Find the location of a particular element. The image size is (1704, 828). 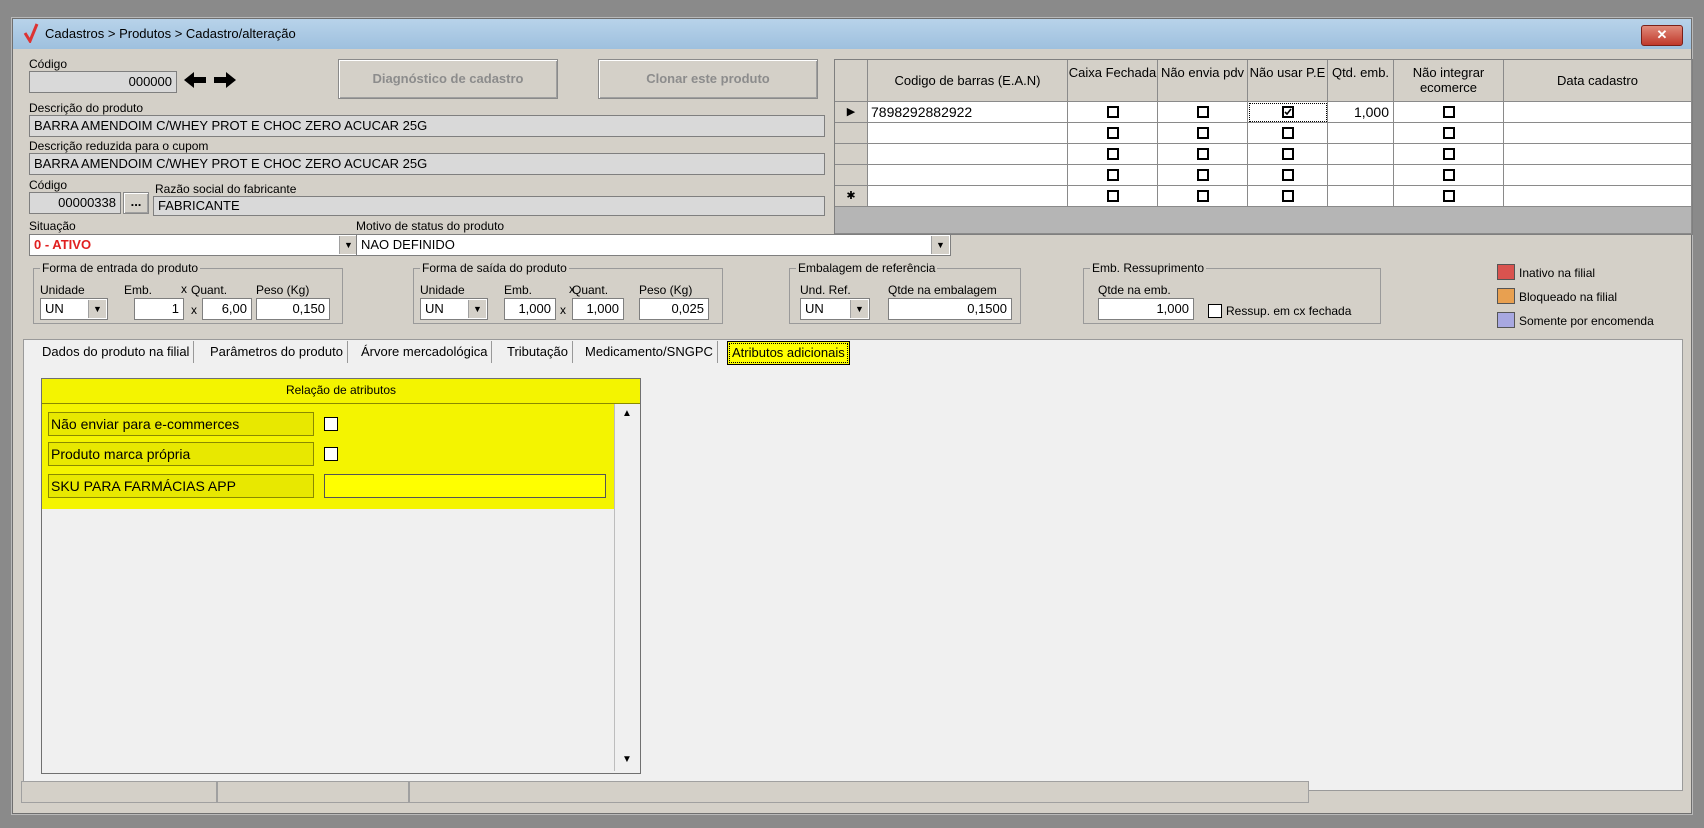

scroll-down-icon: ▼ is located at coordinates (627, 760).